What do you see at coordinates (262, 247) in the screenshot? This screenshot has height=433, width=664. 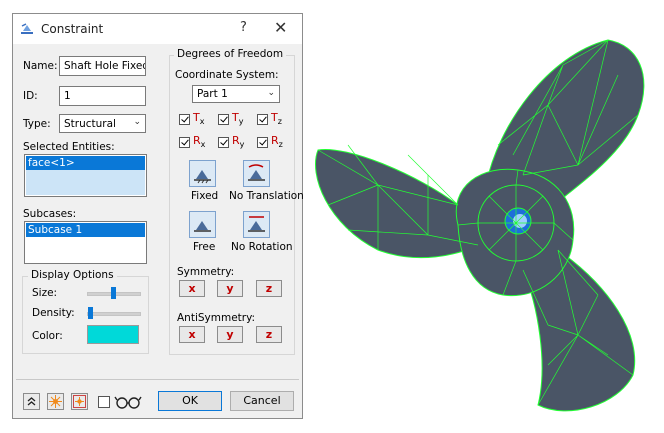 I see `no-rotation-label: No Rotation` at bounding box center [262, 247].